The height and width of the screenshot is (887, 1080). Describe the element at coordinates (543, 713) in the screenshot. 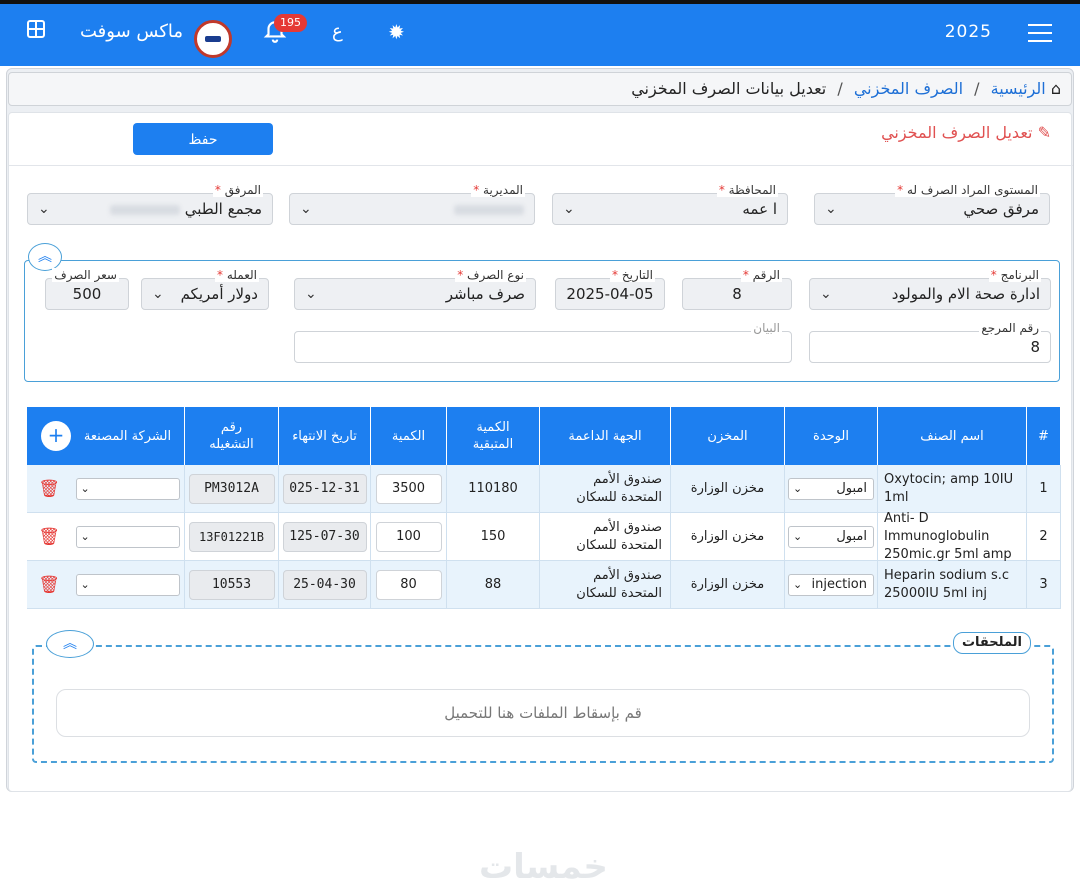

I see `file-dropzone: قم بإسقاط الملفات هنا للتحميل` at that location.